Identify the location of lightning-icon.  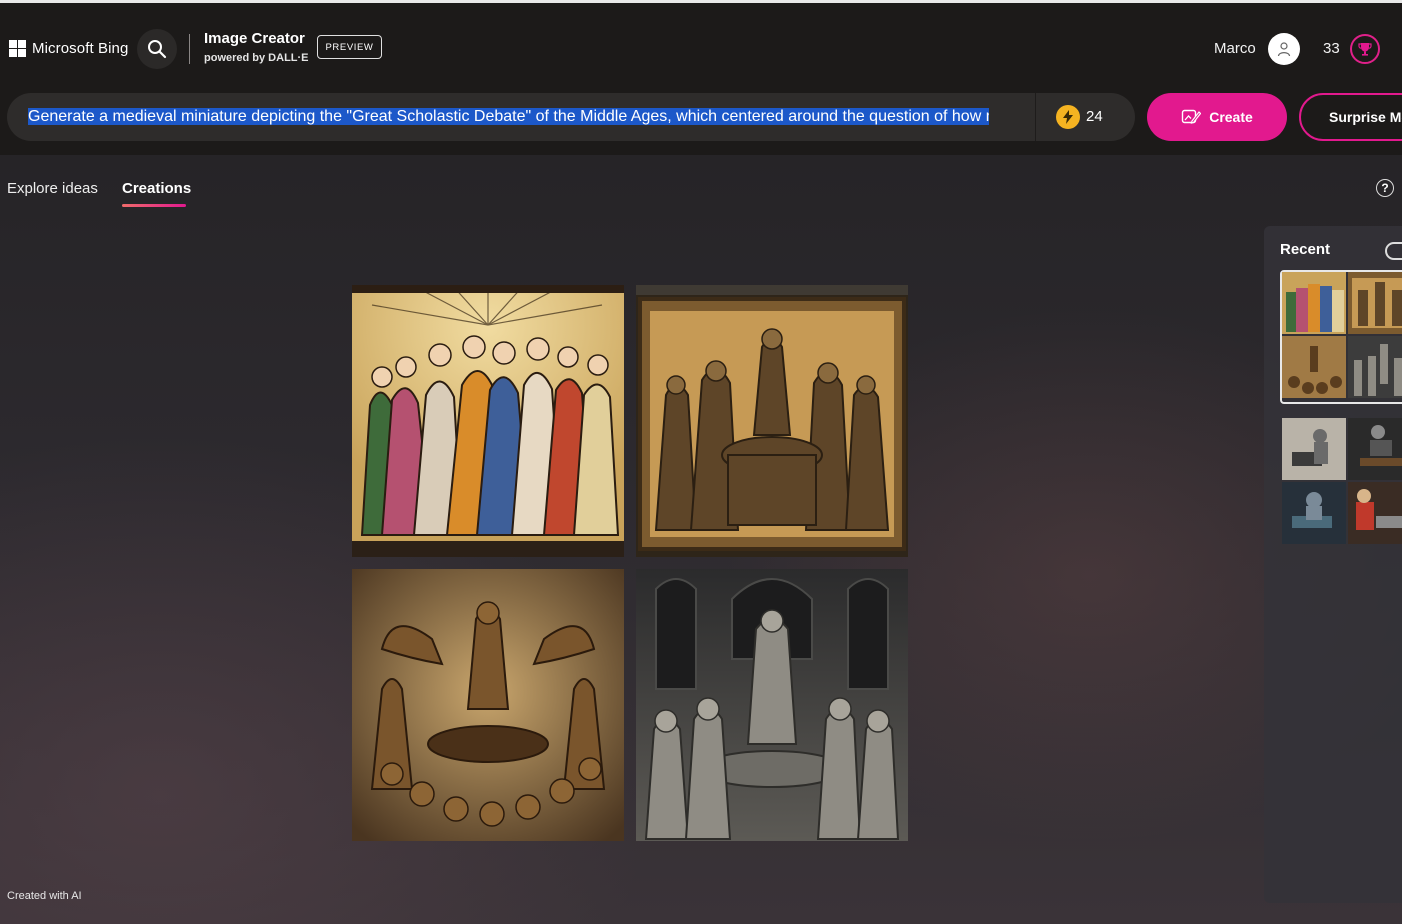
(1068, 117).